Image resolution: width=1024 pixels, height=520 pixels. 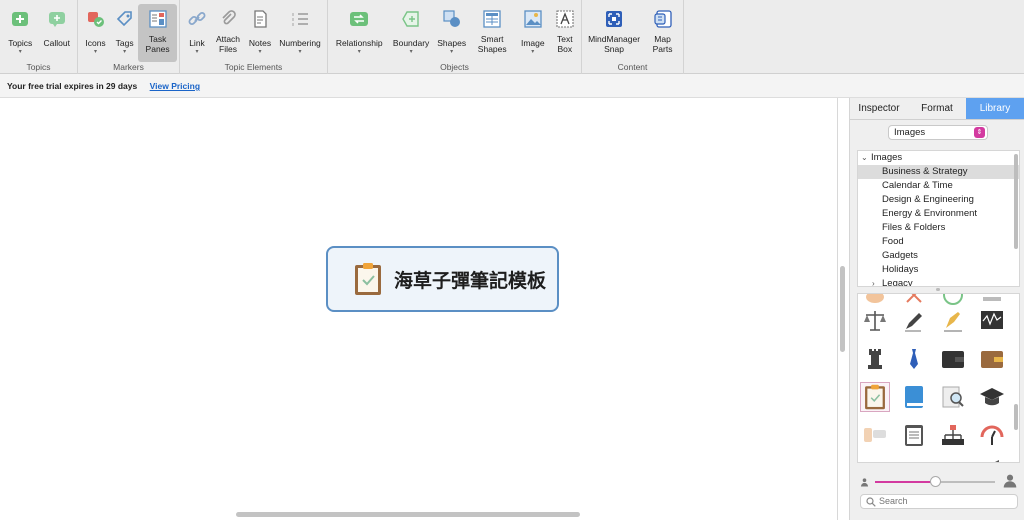 What do you see at coordinates (72, 86) in the screenshot?
I see `trial-message: Your free trial expires in 29 days` at bounding box center [72, 86].